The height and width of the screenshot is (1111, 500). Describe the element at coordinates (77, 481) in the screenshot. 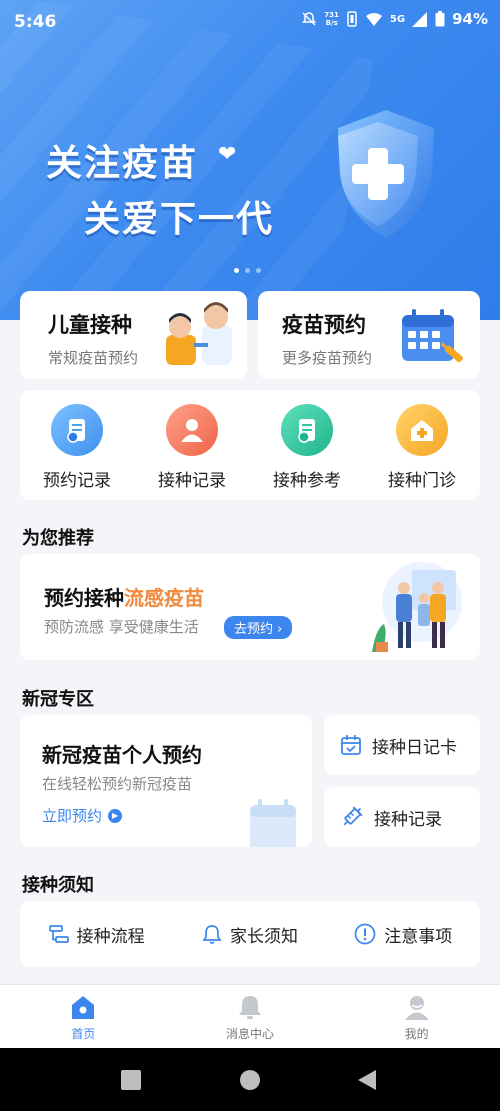

I see `quick-action-label: 预约记录` at that location.